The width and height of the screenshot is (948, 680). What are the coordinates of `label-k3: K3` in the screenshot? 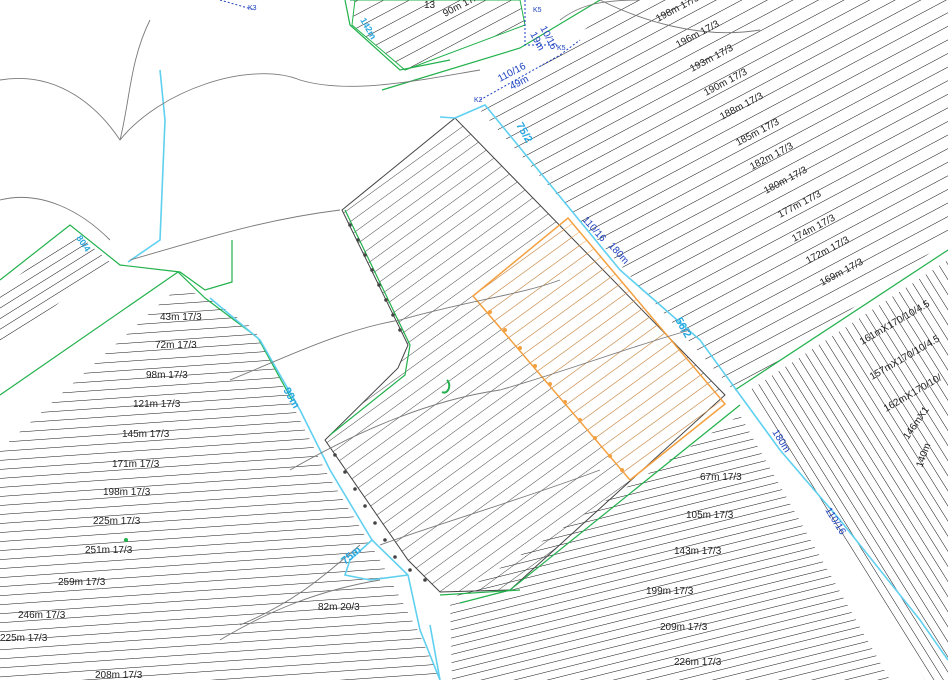 It's located at (252, 8).